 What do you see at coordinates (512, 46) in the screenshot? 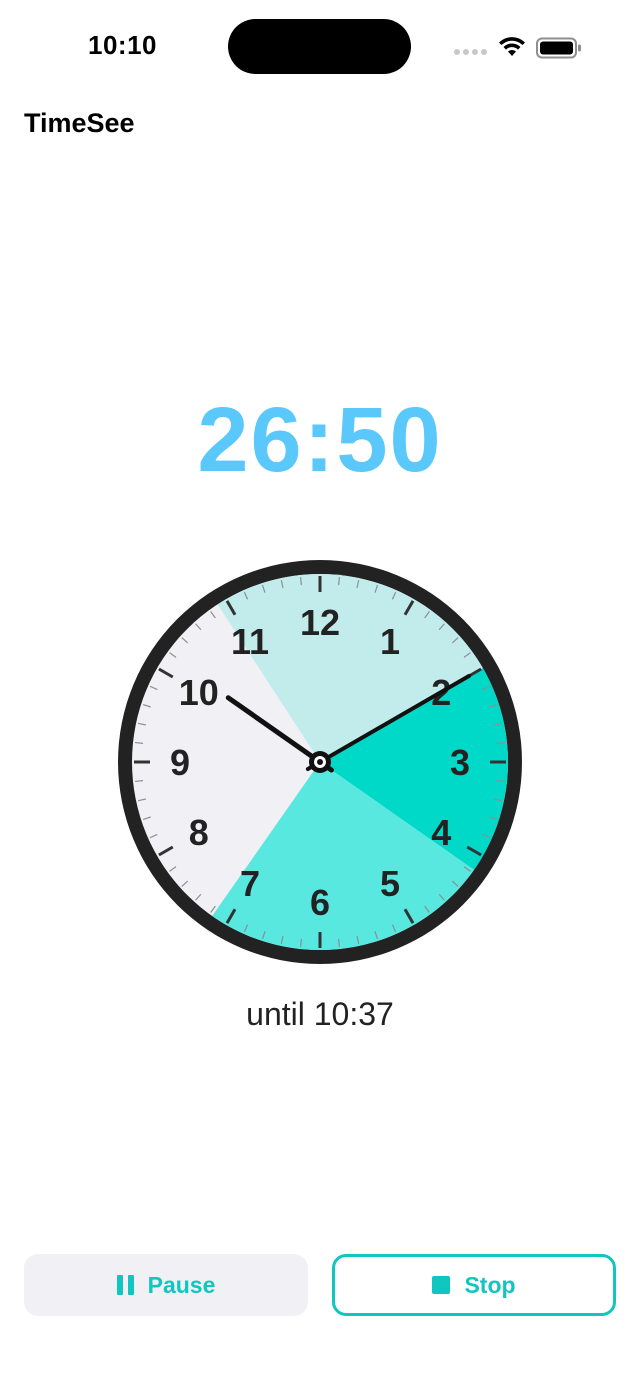
I see `wifi-icon` at bounding box center [512, 46].